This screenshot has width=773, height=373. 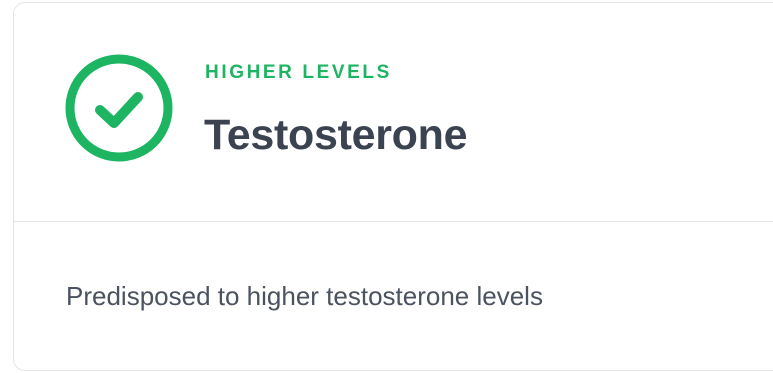 What do you see at coordinates (119, 108) in the screenshot?
I see `check-circle-icon` at bounding box center [119, 108].